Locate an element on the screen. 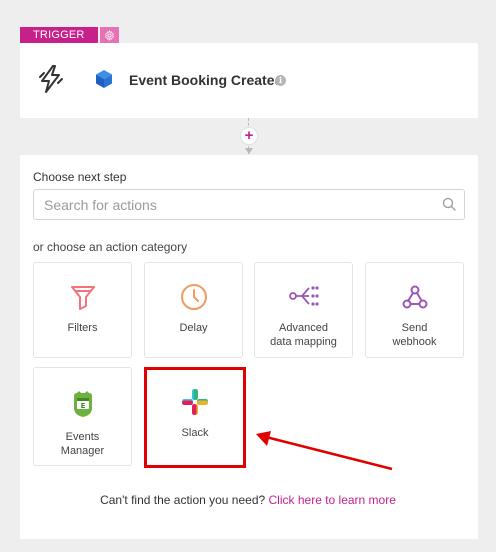 This screenshot has width=496, height=552. events-app-logo is located at coordinates (104, 79).